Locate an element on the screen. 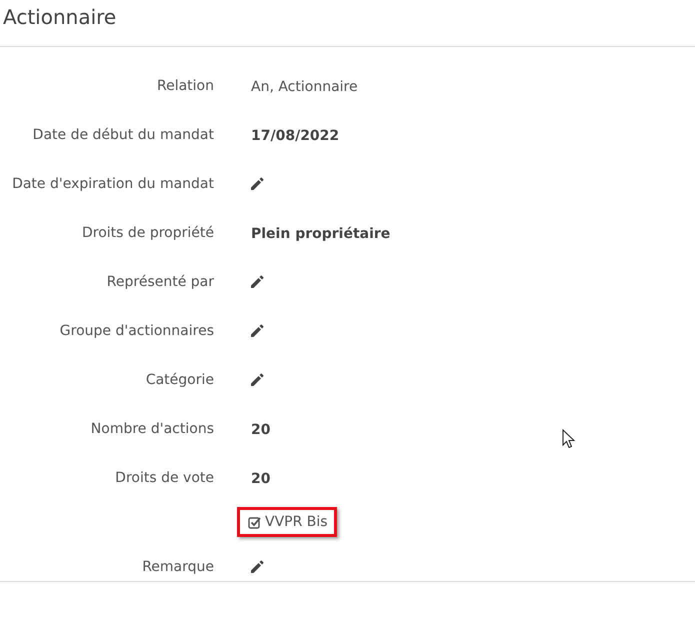 Image resolution: width=695 pixels, height=617 pixels. pointer-icon is located at coordinates (568, 439).